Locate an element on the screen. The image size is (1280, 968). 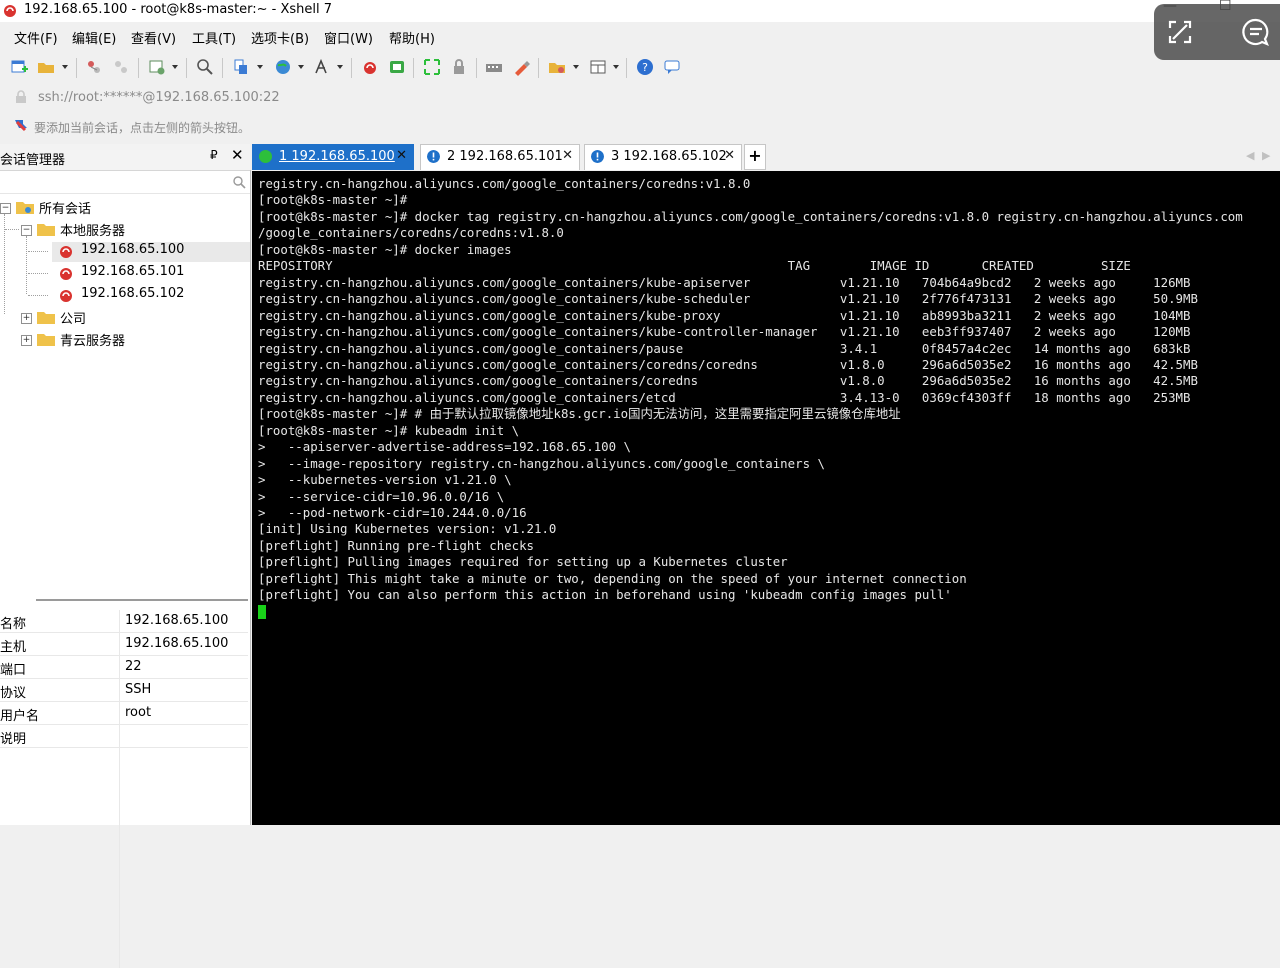
property-row: 用户名 root is located at coordinates (124, 713).